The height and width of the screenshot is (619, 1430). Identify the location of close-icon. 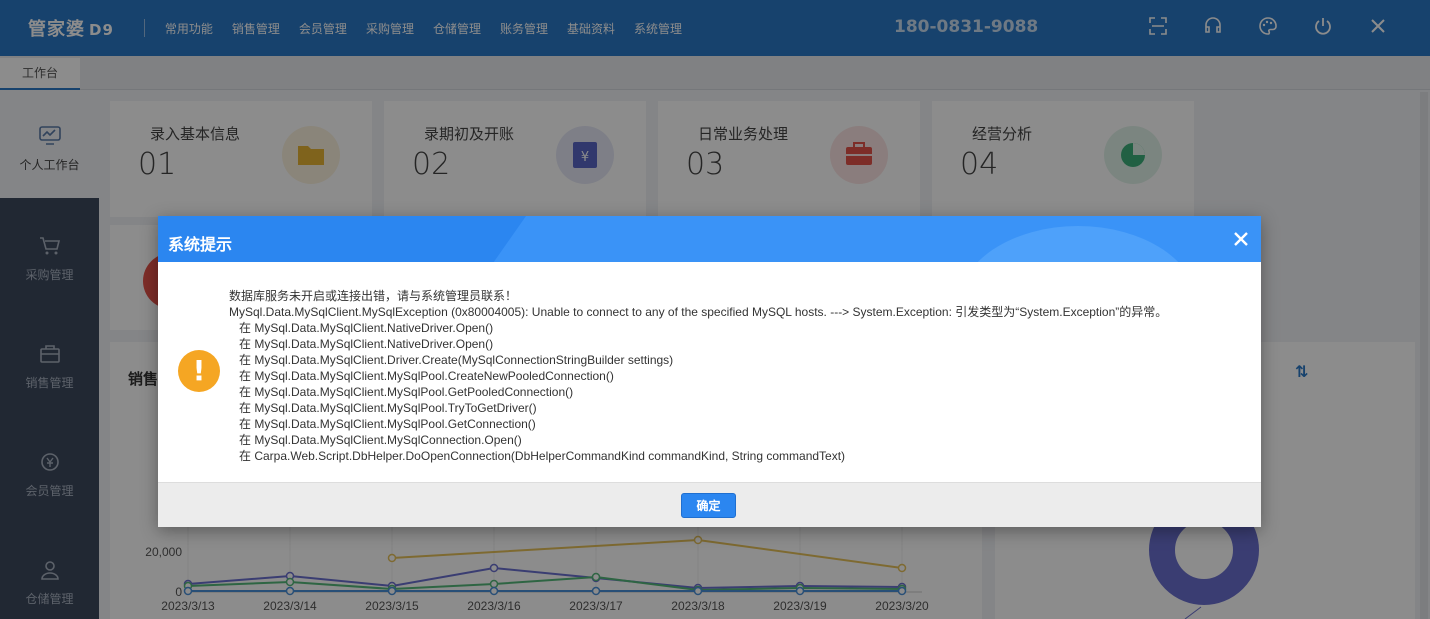
(1241, 239).